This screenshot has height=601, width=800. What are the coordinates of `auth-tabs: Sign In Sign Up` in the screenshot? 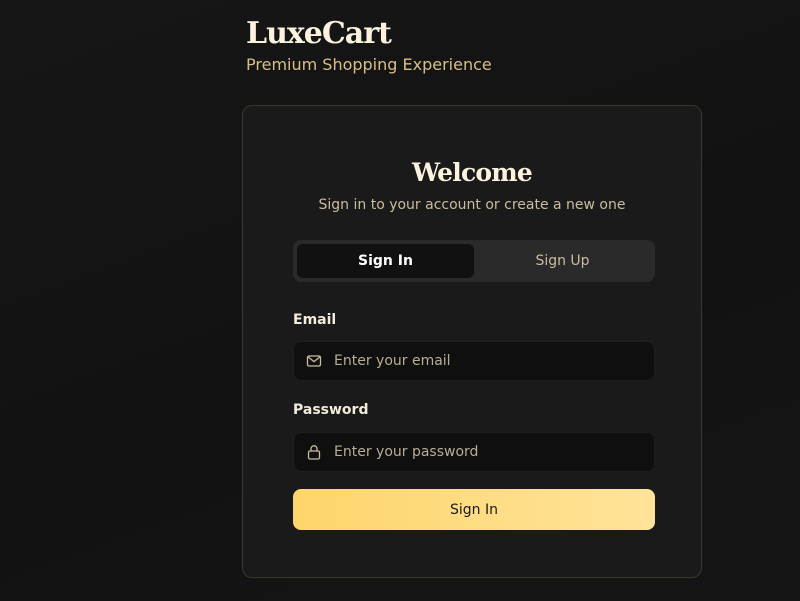 It's located at (474, 261).